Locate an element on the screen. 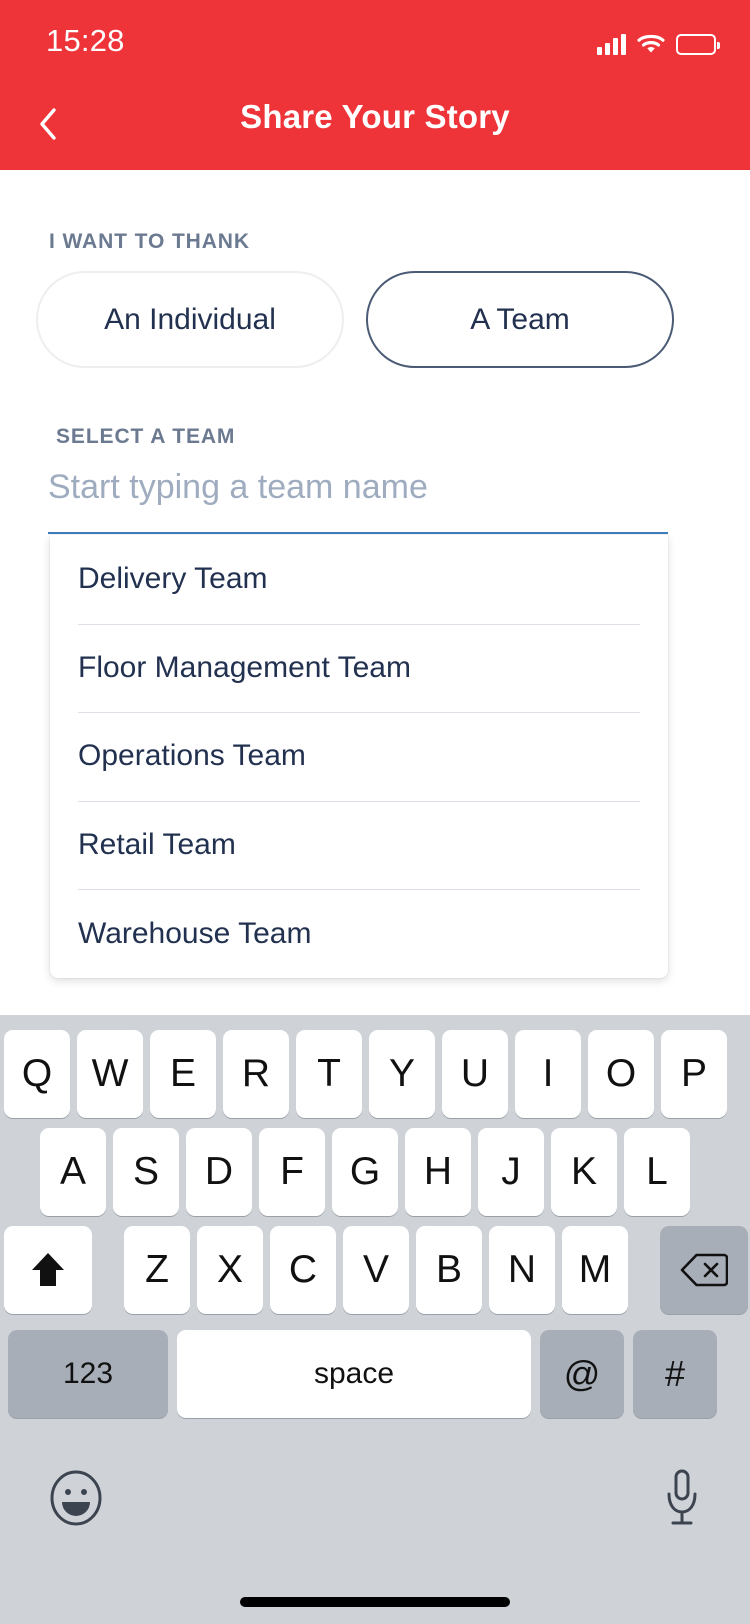 The image size is (750, 1624). team-input-underline is located at coordinates (358, 533).